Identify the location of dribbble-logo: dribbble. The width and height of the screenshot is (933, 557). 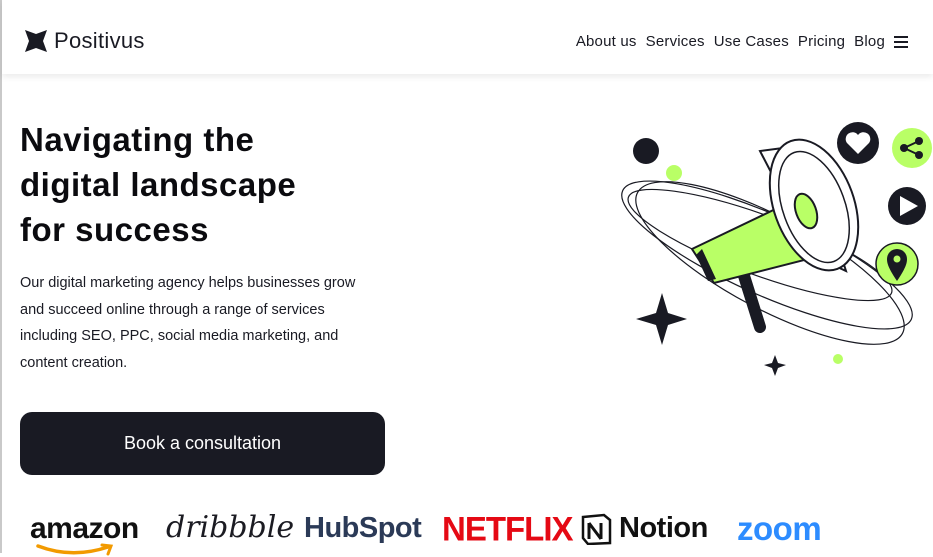
(230, 527).